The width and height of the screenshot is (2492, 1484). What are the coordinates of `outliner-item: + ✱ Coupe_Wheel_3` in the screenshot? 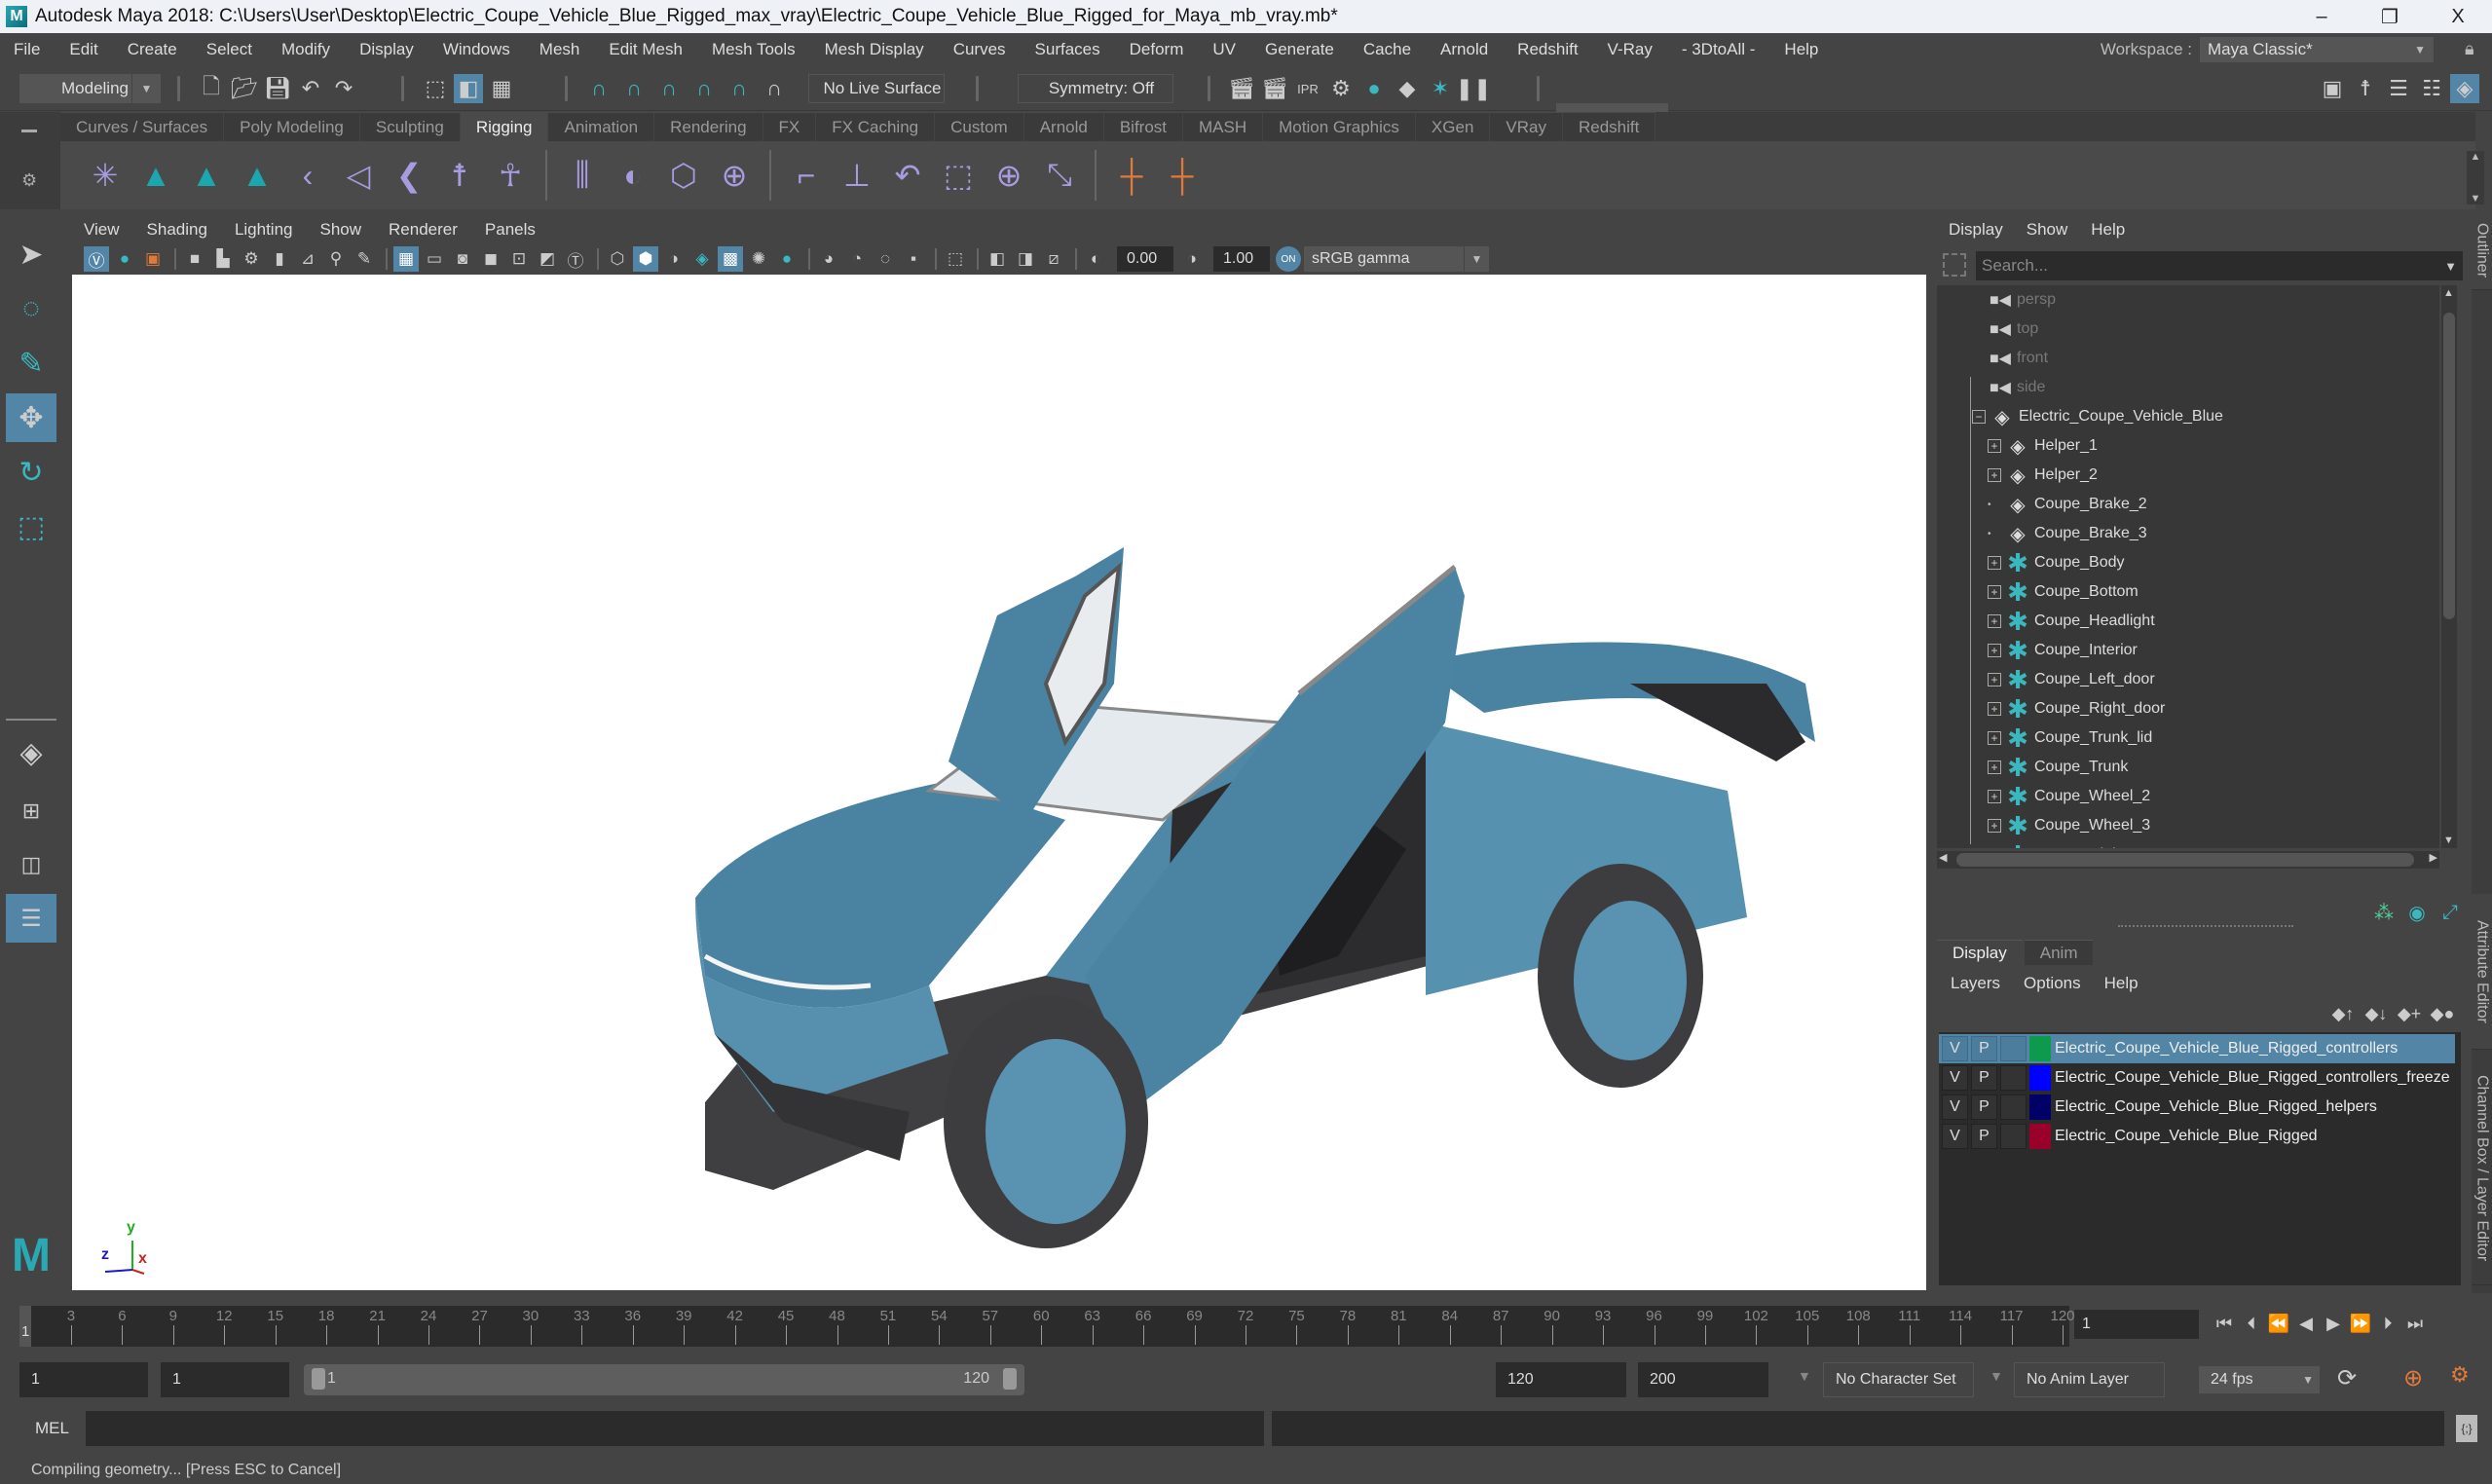 It's located at (2069, 825).